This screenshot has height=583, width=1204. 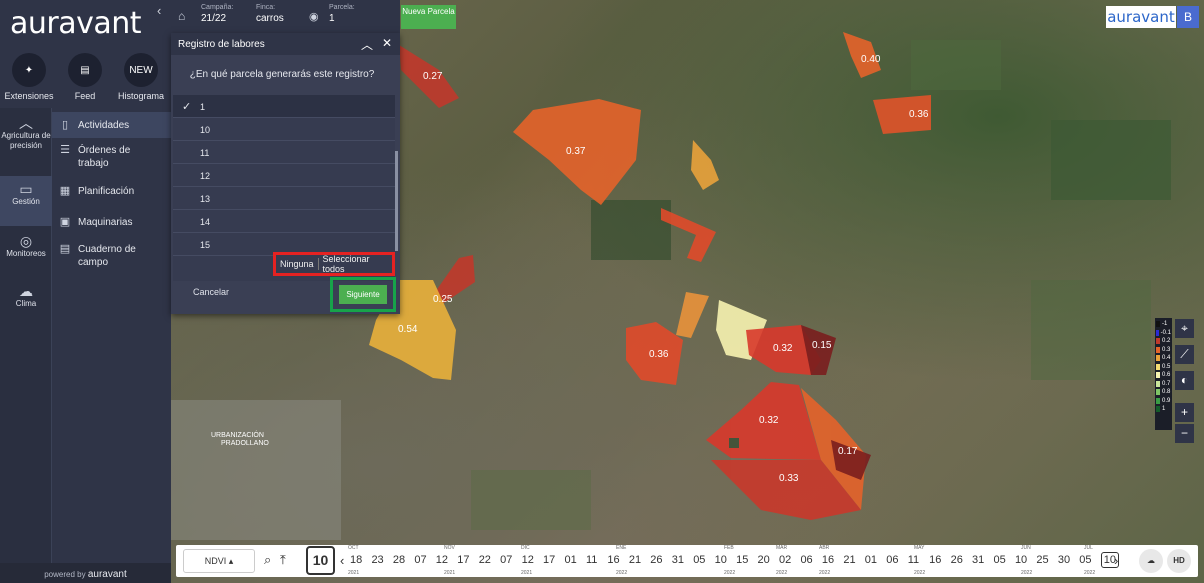 I want to click on close-icon: ✕, so click(x=387, y=43).